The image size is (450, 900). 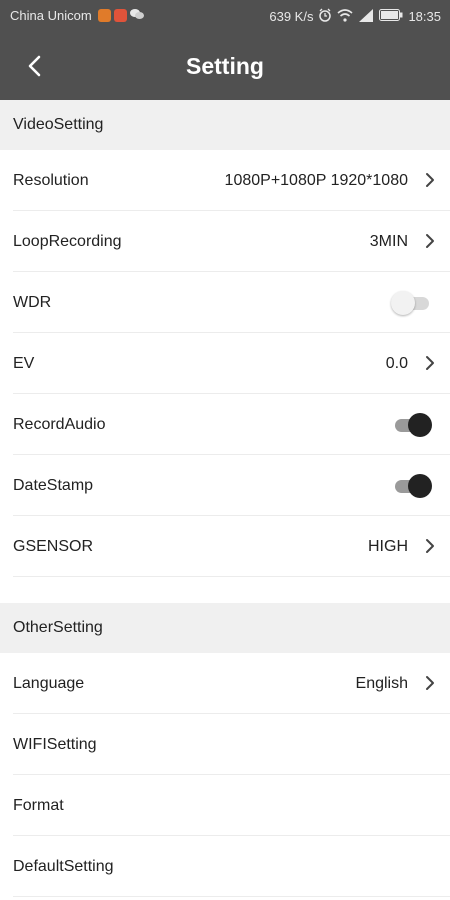 What do you see at coordinates (67, 241) in the screenshot?
I see `row-label: LoopRecording` at bounding box center [67, 241].